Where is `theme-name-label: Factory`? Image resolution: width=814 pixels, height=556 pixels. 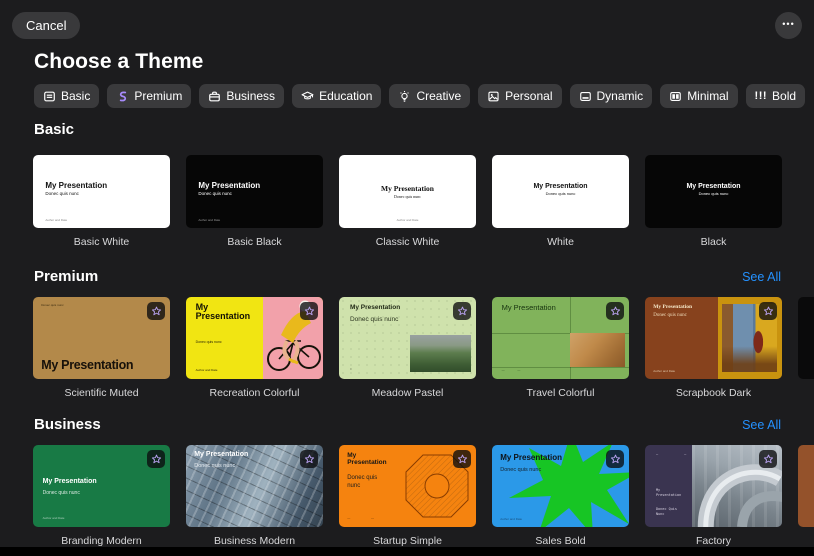
theme-name-label: Factory is located at coordinates (713, 541).